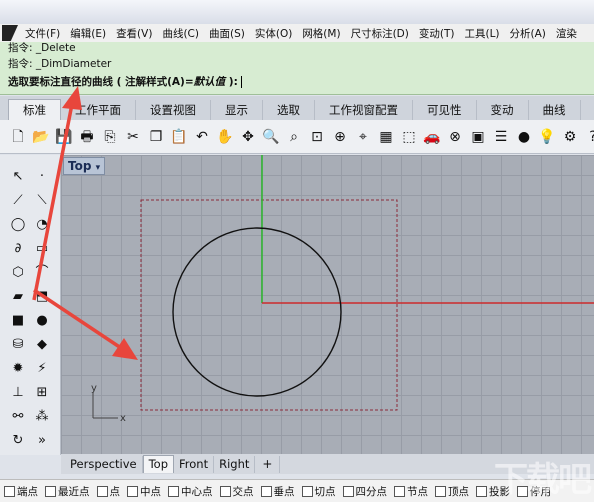  I want to click on tab-set-view: 设置视图, so click(173, 110).